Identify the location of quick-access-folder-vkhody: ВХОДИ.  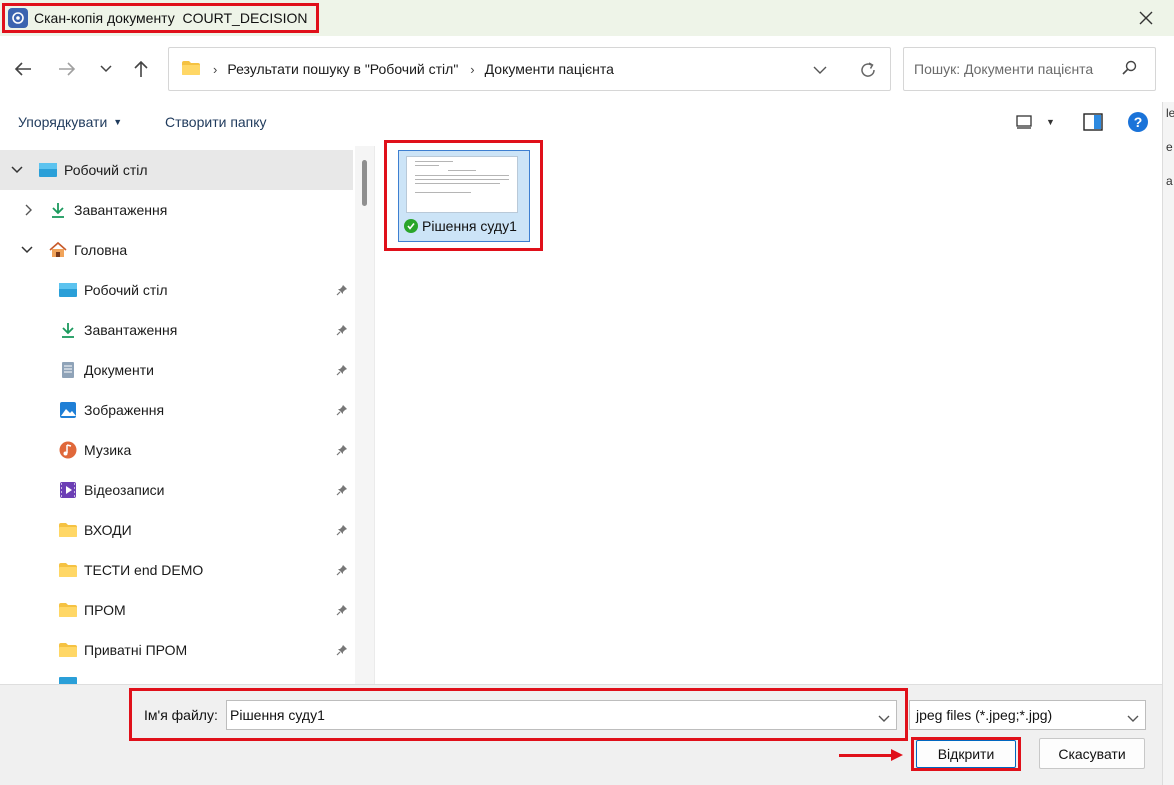
(176, 530).